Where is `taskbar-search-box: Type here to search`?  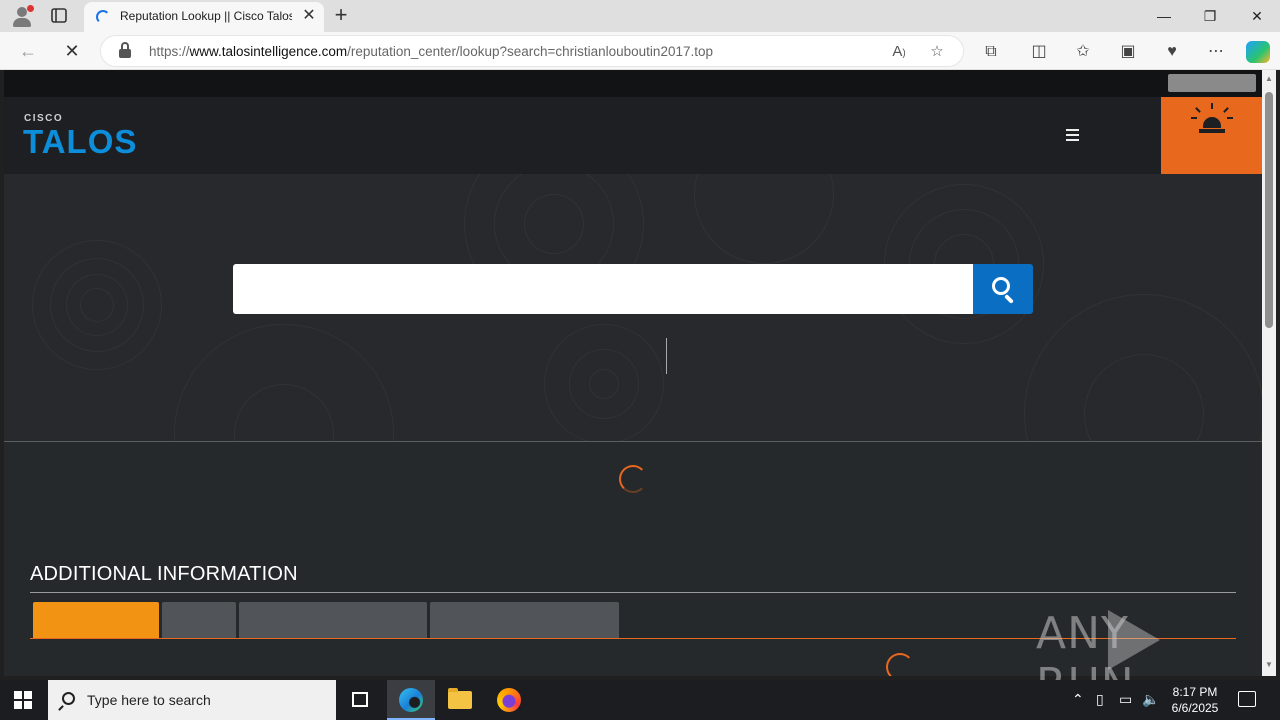
taskbar-search-box: Type here to search is located at coordinates (192, 700).